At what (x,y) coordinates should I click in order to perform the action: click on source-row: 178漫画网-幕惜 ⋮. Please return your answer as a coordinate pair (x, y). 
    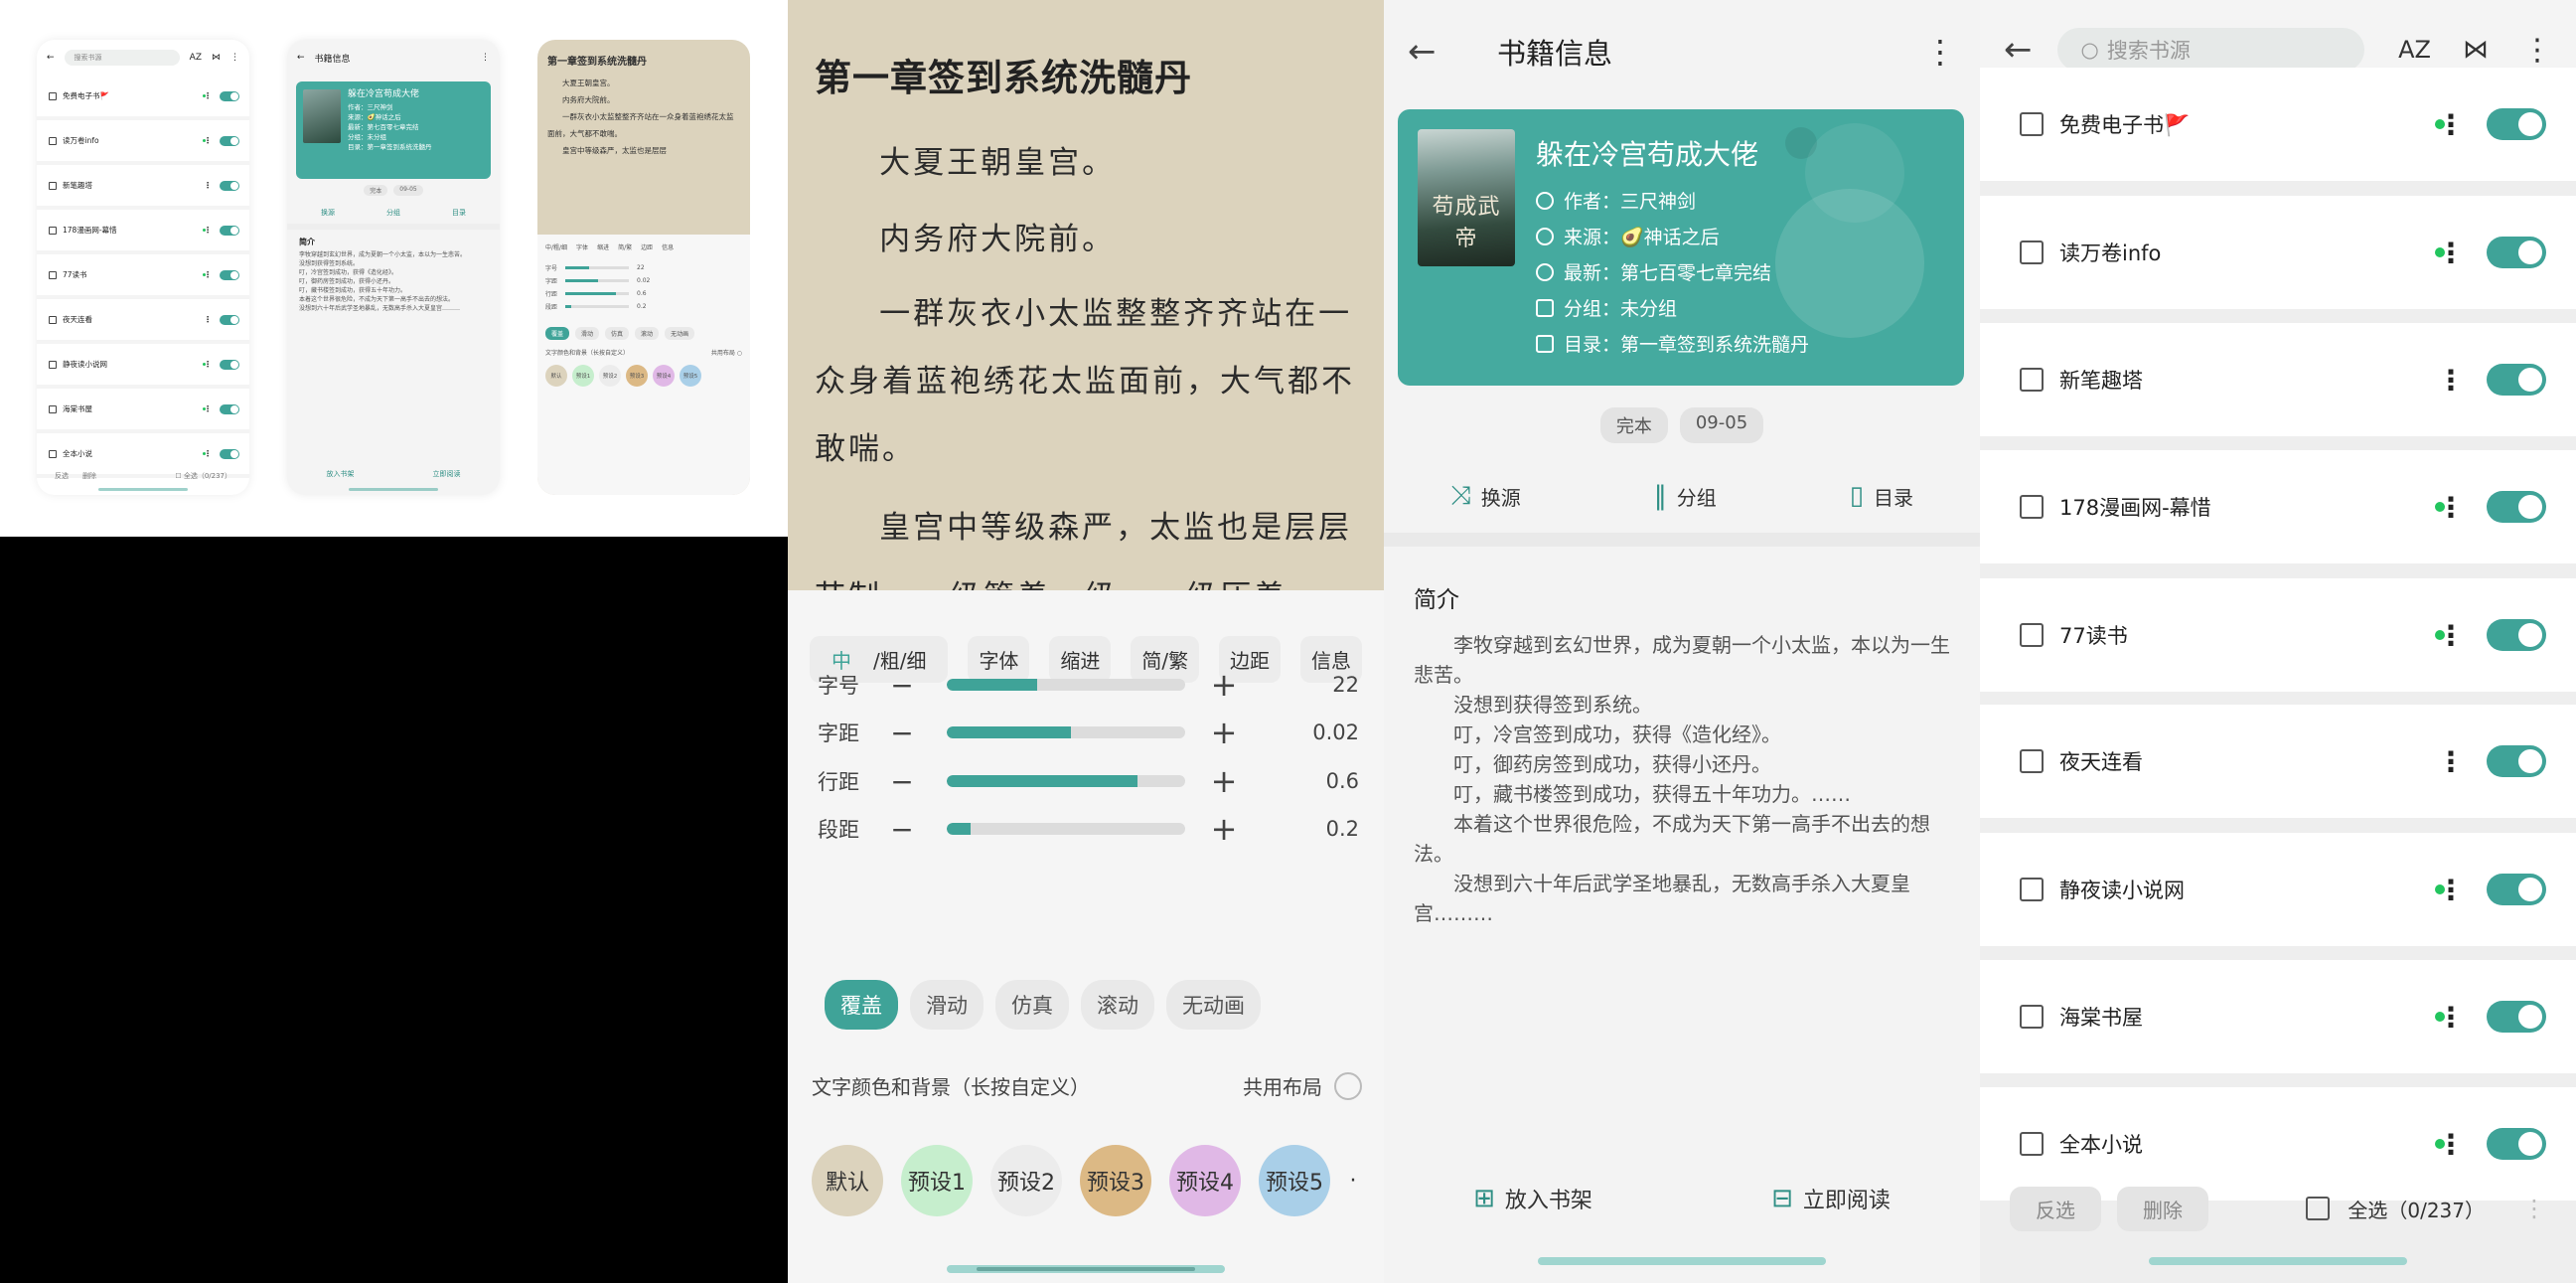
    Looking at the image, I should click on (2278, 506).